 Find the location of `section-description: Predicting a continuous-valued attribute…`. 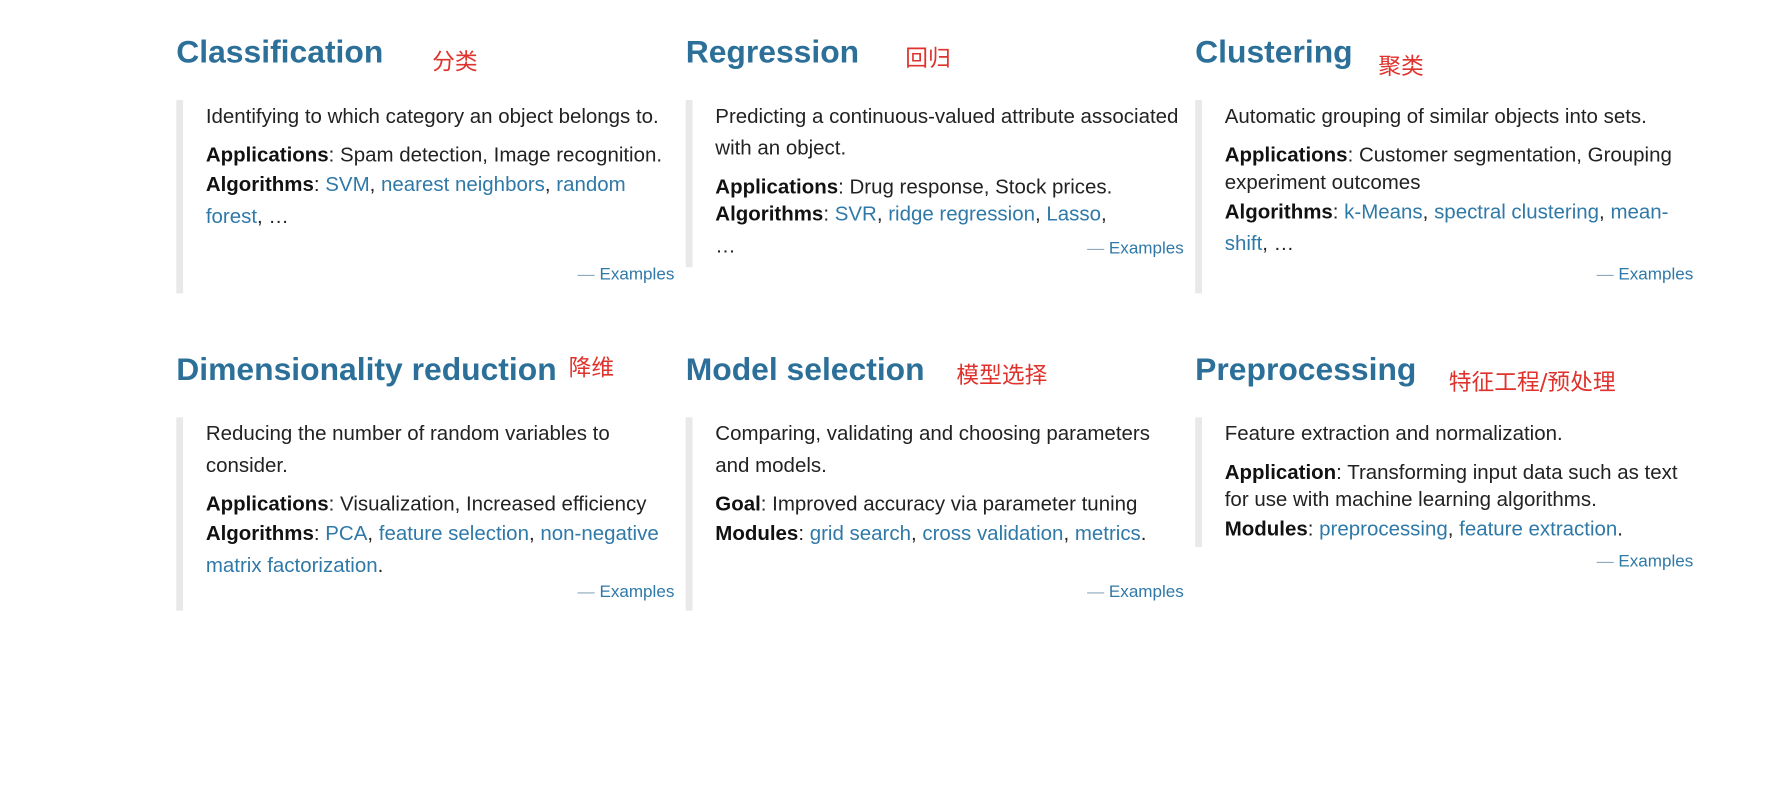

section-description: Predicting a continuous-valued attribute… is located at coordinates (947, 132).